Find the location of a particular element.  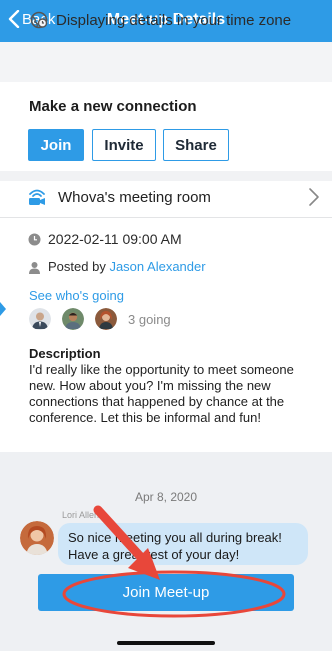

see-whos-going-link: See who's going is located at coordinates (76, 295).